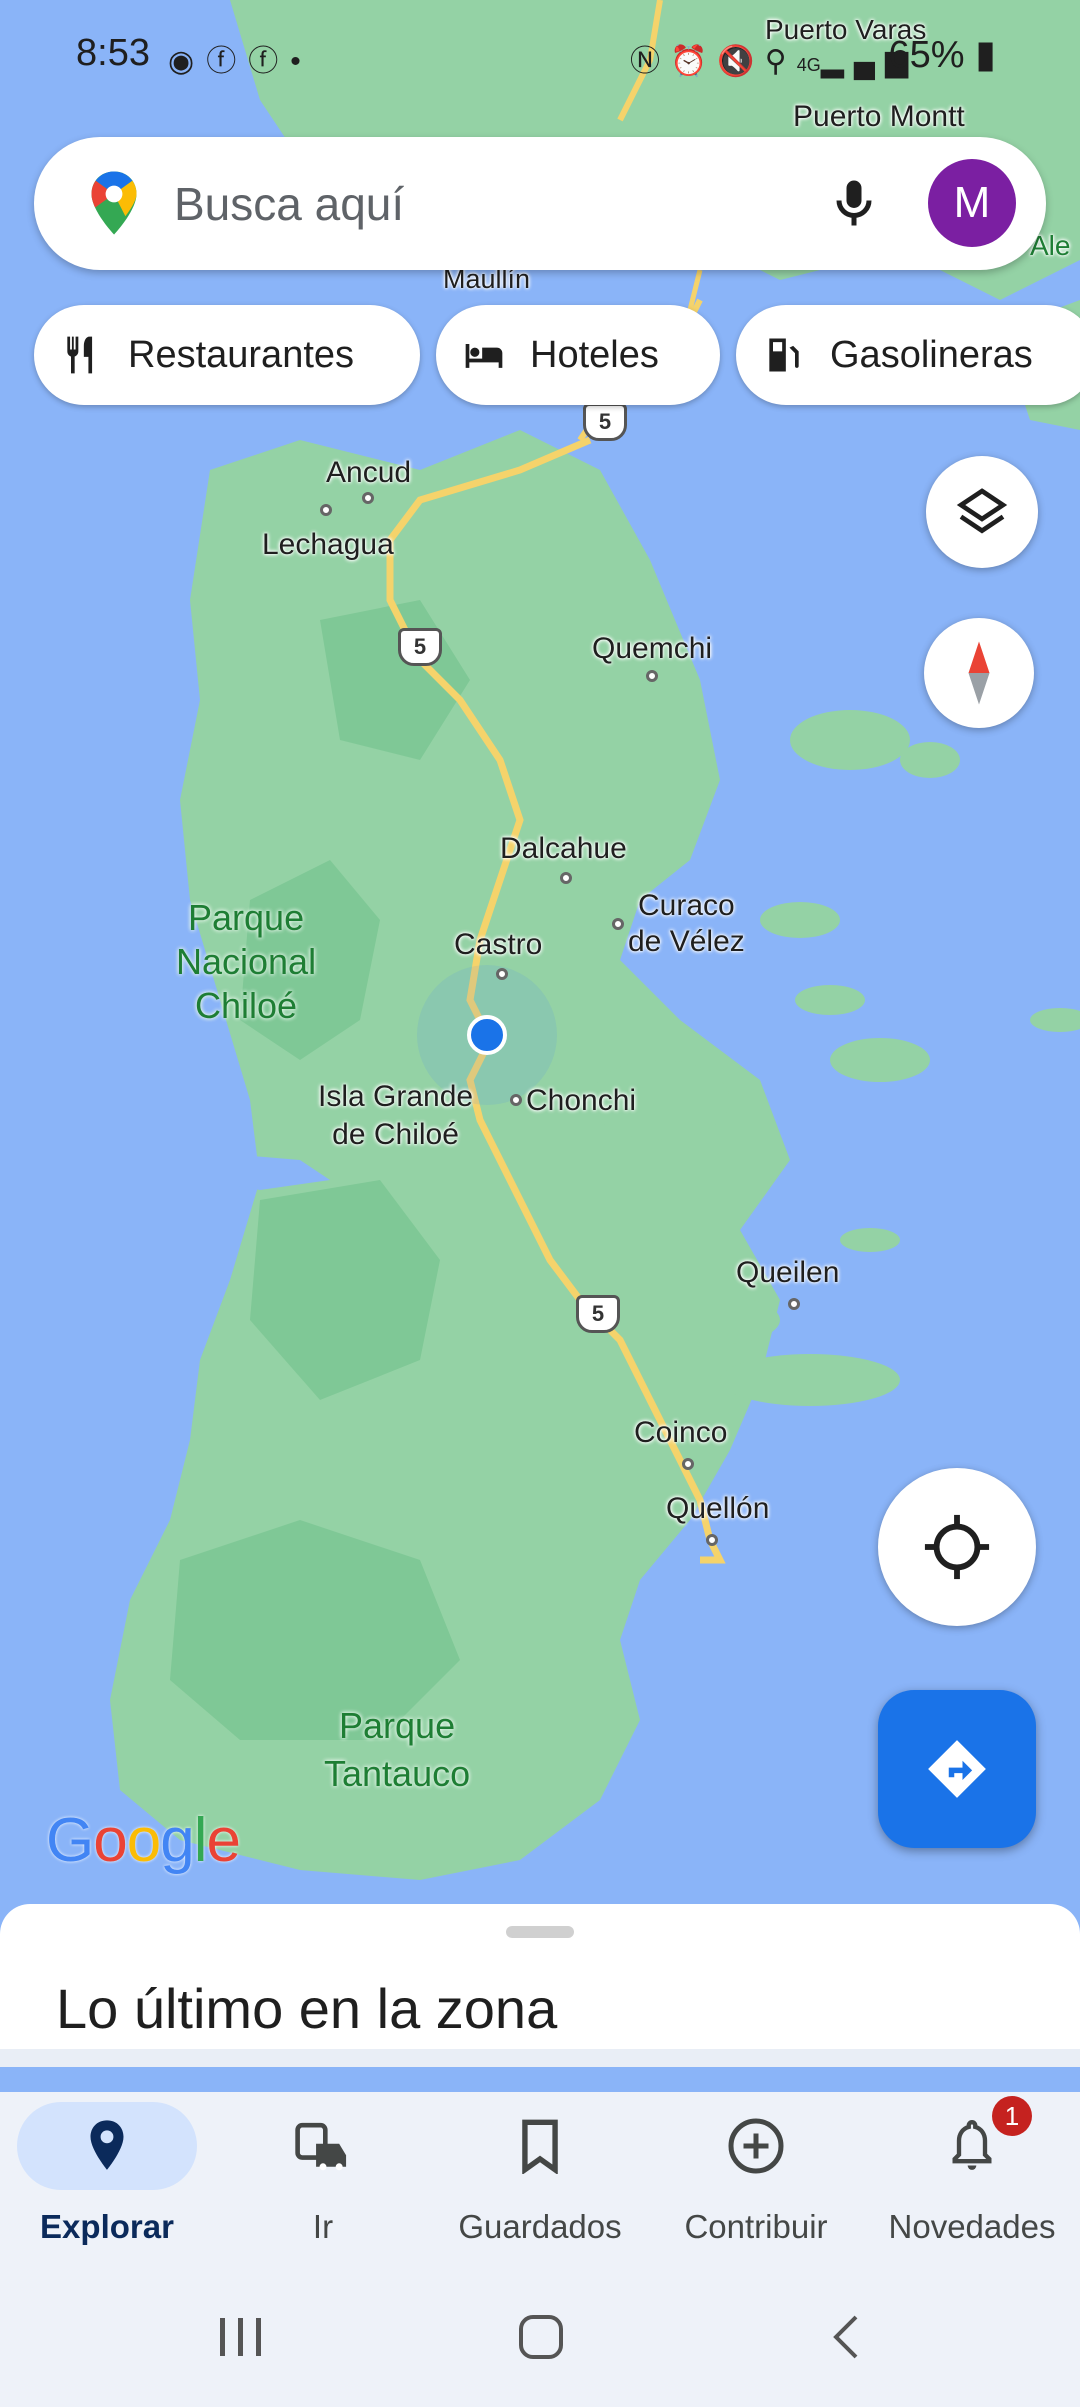  What do you see at coordinates (808, 65) in the screenshot?
I see `network-type: 4G` at bounding box center [808, 65].